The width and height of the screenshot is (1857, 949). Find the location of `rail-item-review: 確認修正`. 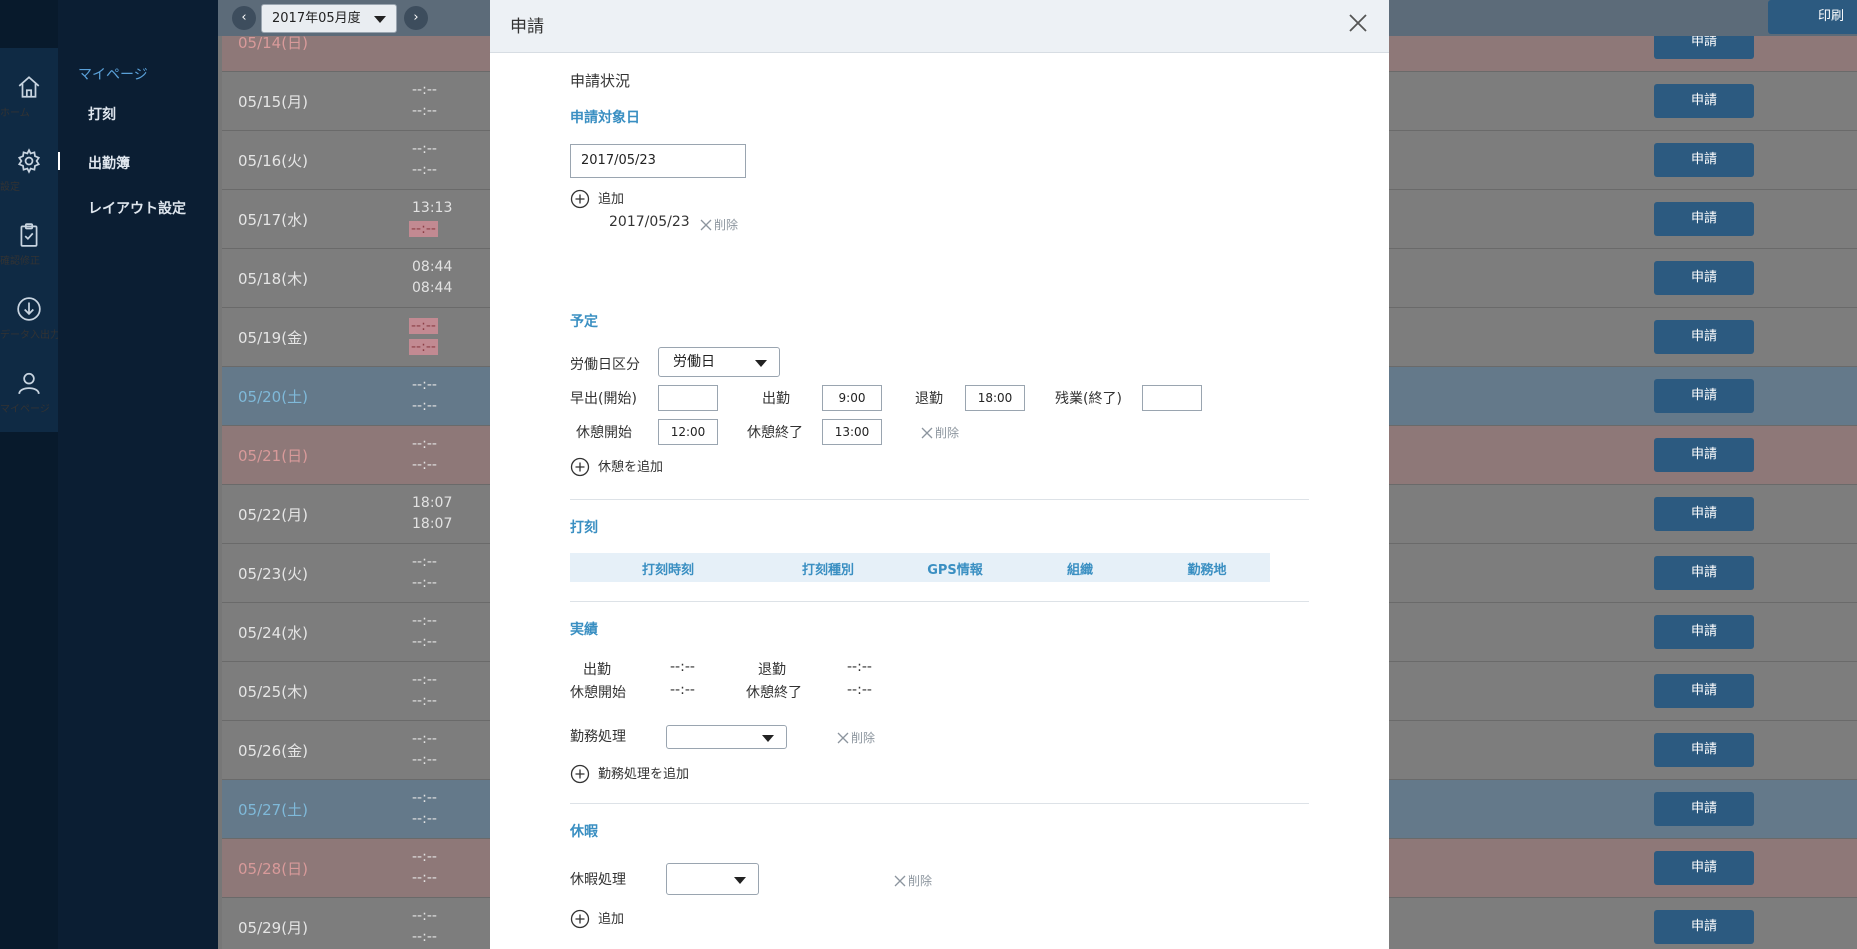

rail-item-review: 確認修正 is located at coordinates (29, 258).